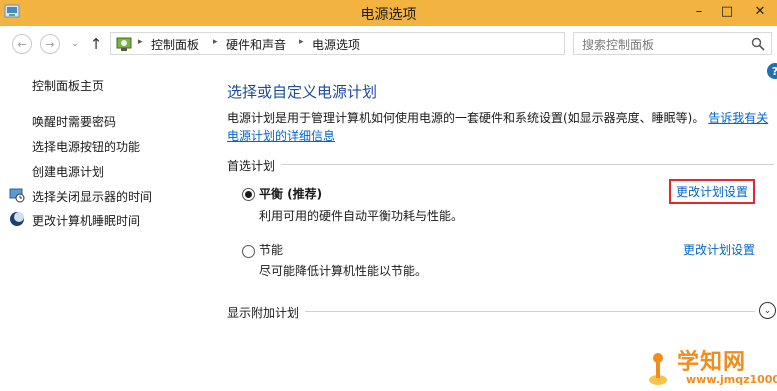  Describe the element at coordinates (712, 191) in the screenshot. I see `change-plan-settings-balanced-link: 更改计划设置` at that location.